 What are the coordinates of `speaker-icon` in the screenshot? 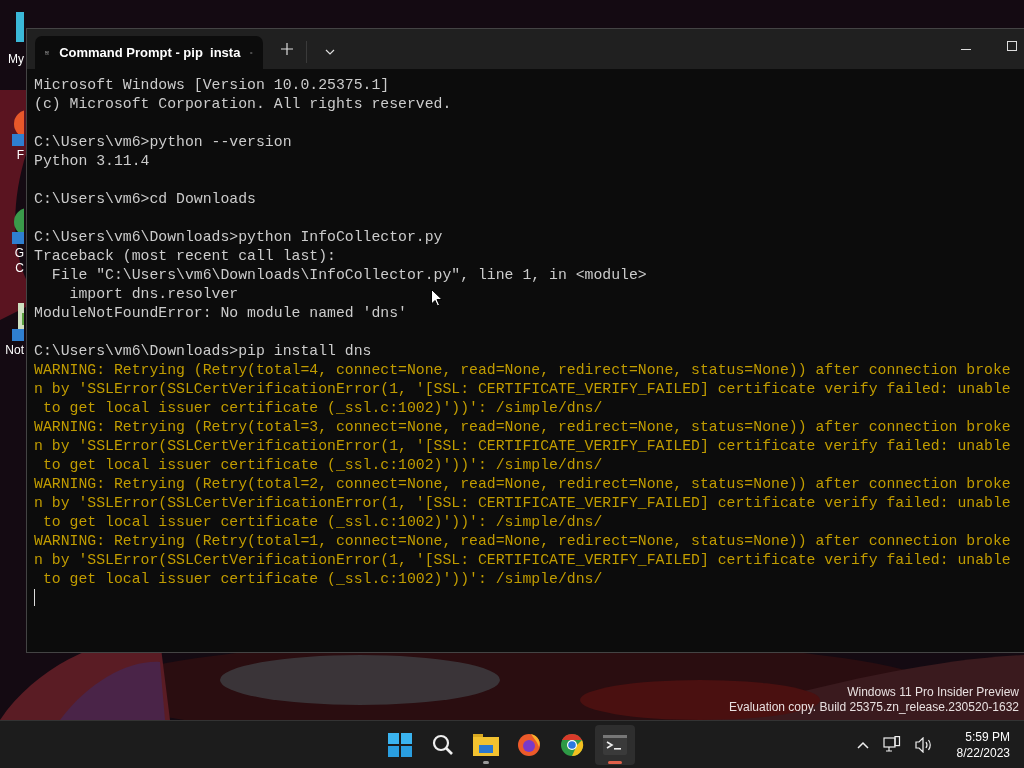 It's located at (923, 744).